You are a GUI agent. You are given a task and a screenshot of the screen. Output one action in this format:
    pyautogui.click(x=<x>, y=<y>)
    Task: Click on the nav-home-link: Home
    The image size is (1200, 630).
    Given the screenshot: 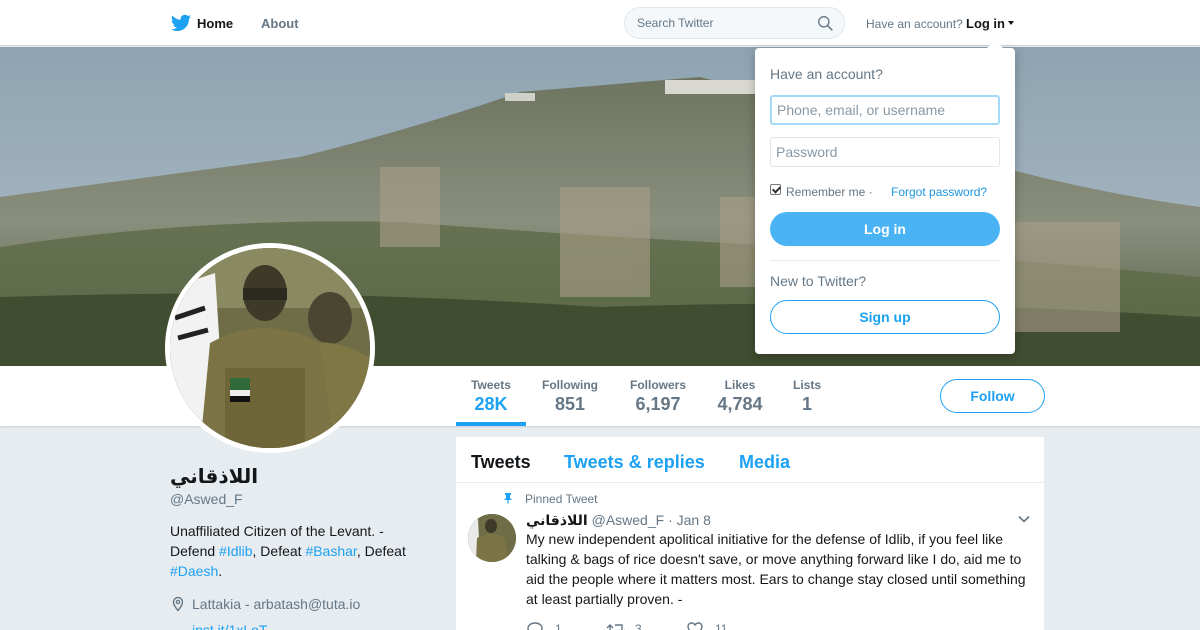 What is the action you would take?
    pyautogui.click(x=215, y=23)
    